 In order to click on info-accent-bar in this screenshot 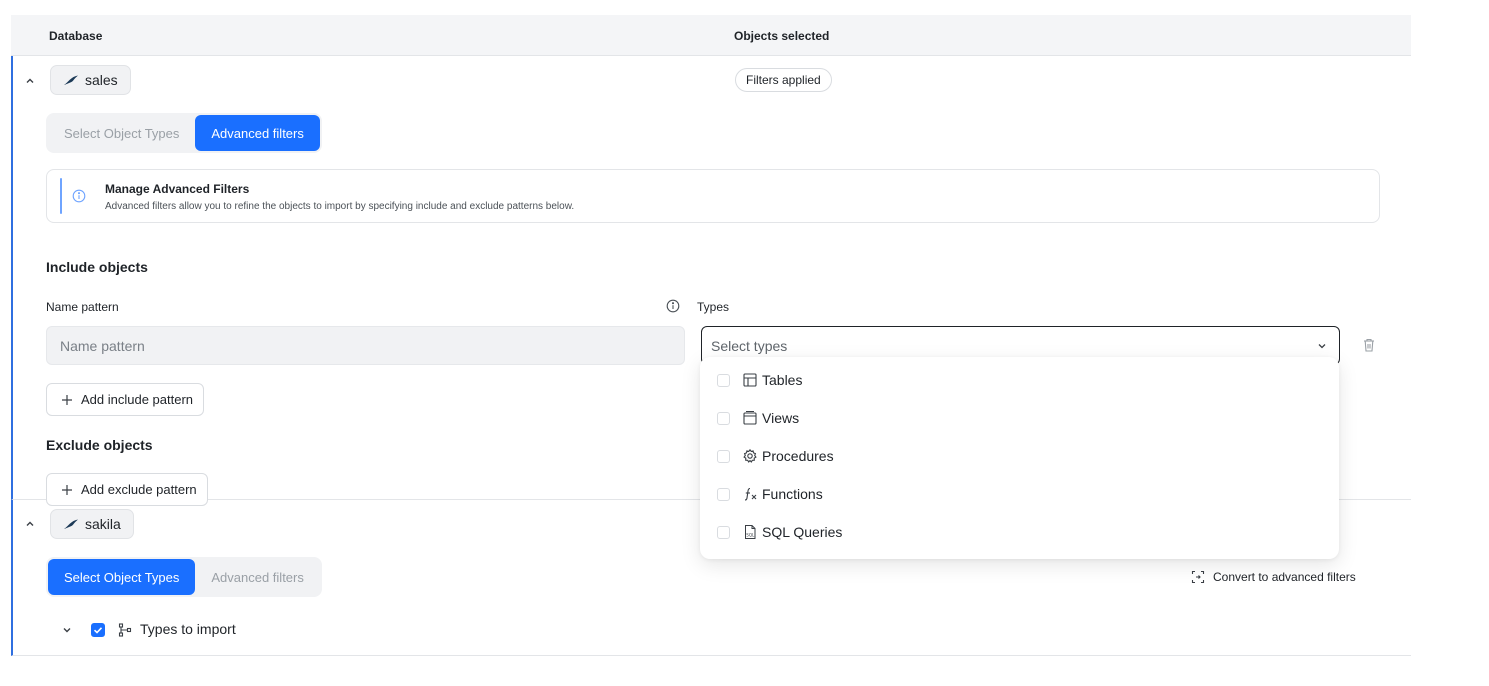, I will do `click(61, 196)`.